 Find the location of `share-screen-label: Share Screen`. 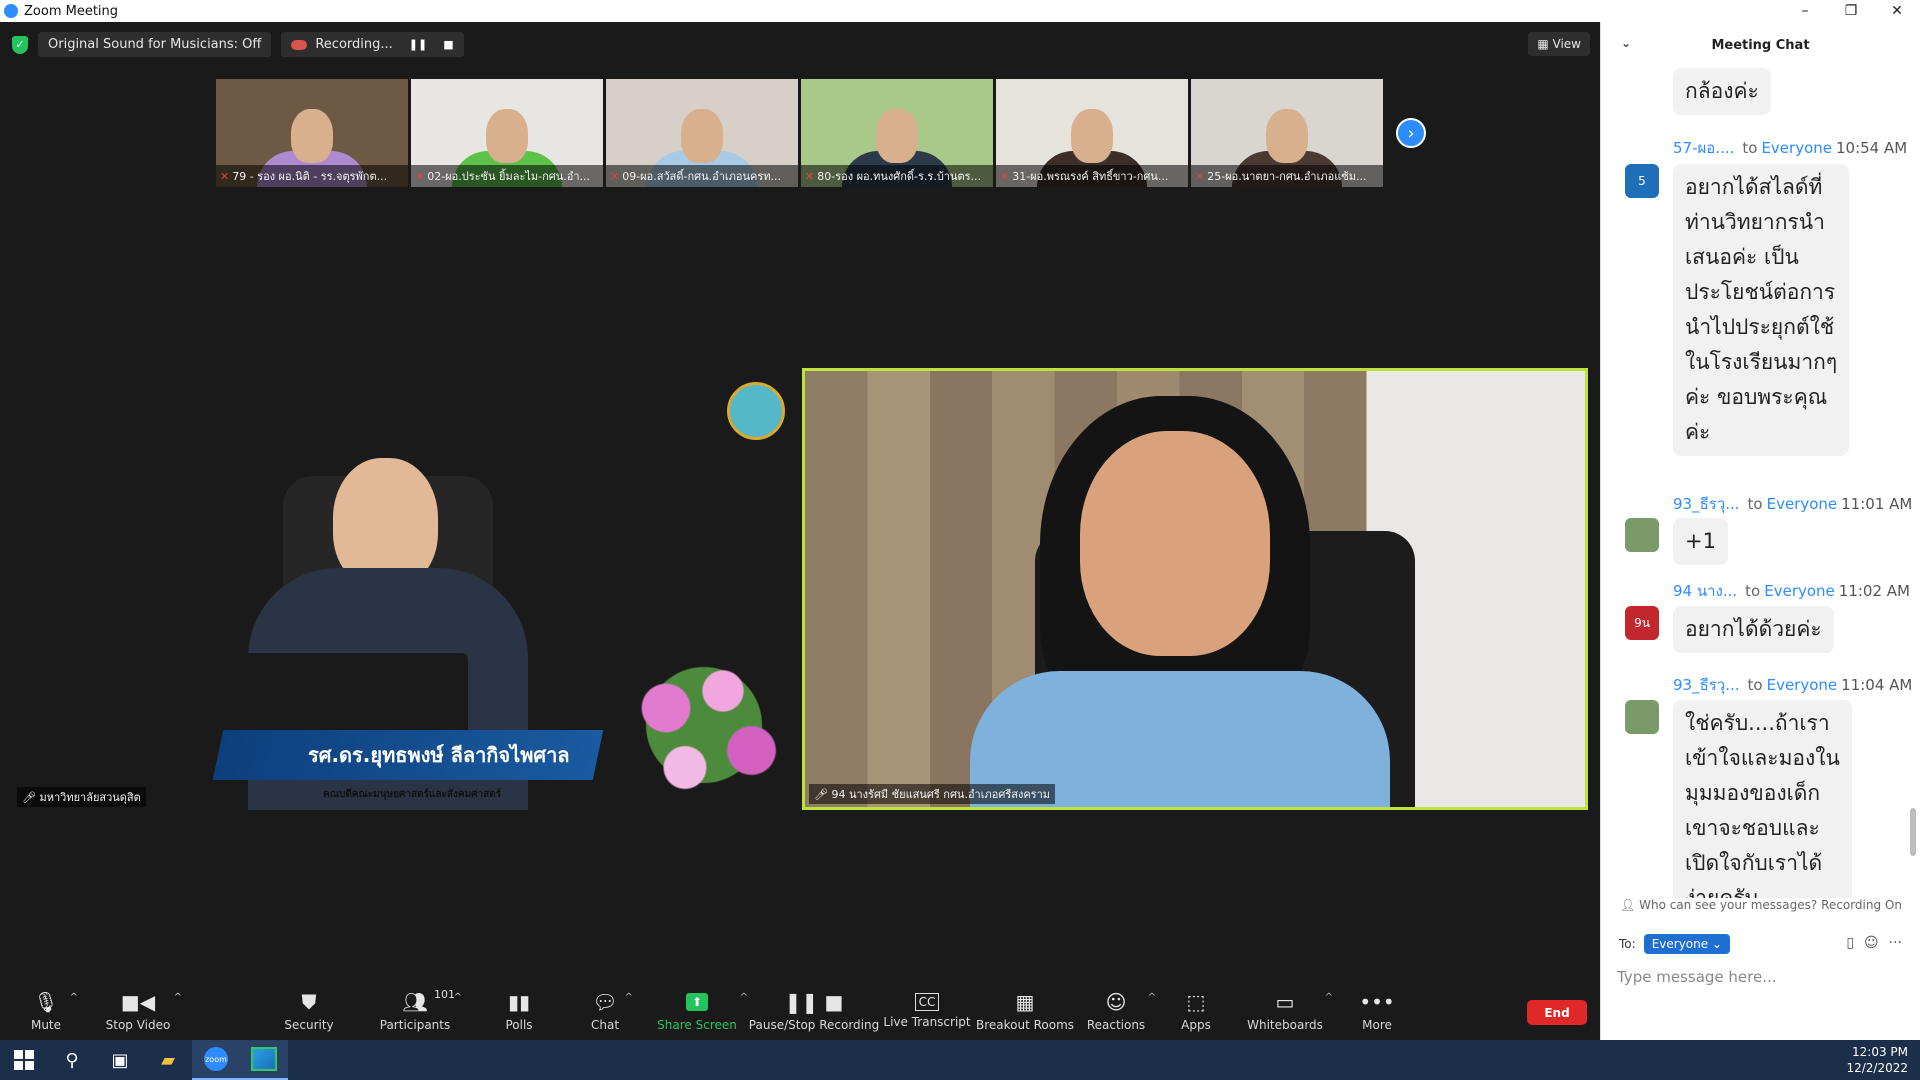

share-screen-label: Share Screen is located at coordinates (697, 1025).